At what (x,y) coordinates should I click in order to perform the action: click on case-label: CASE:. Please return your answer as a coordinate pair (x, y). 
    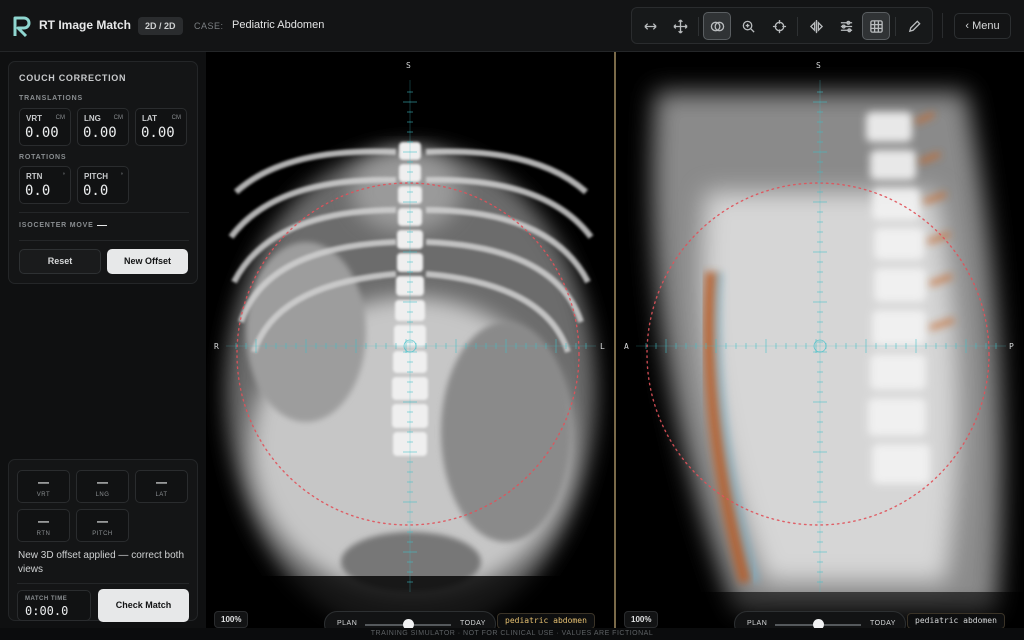
    Looking at the image, I should click on (209, 26).